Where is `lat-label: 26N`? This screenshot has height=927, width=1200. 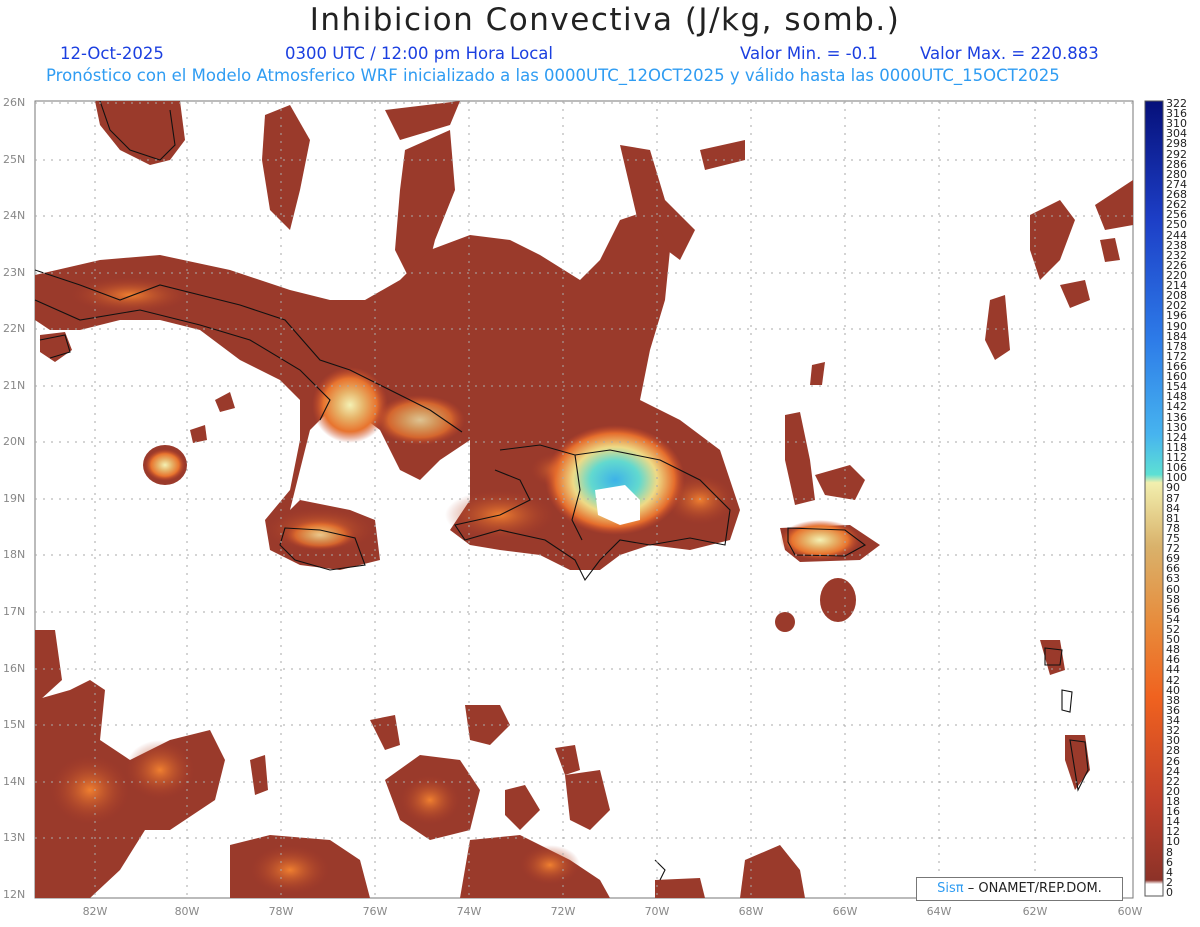
lat-label: 26N is located at coordinates (14, 102).